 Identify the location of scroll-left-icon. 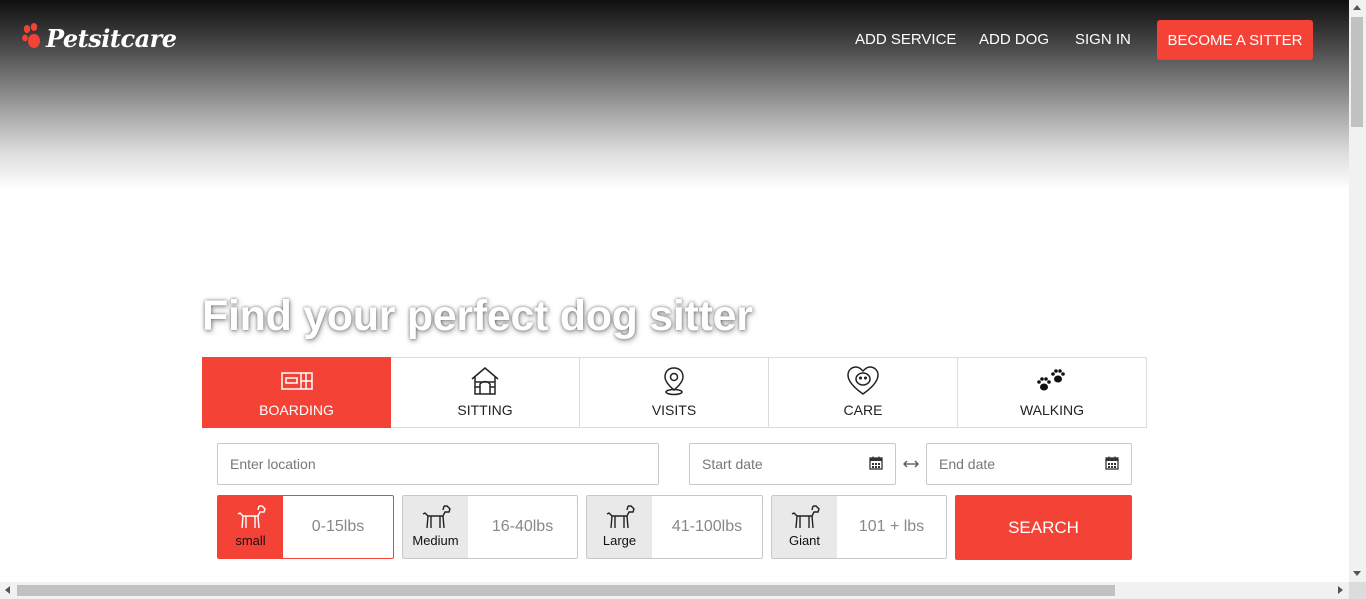
(7, 590).